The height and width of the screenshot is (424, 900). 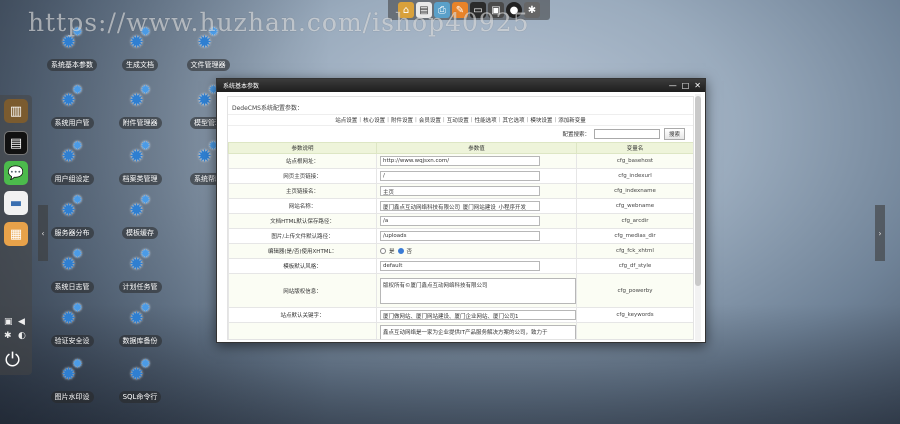 I want to click on param-label: 站点默认关键字：, so click(x=302, y=315).